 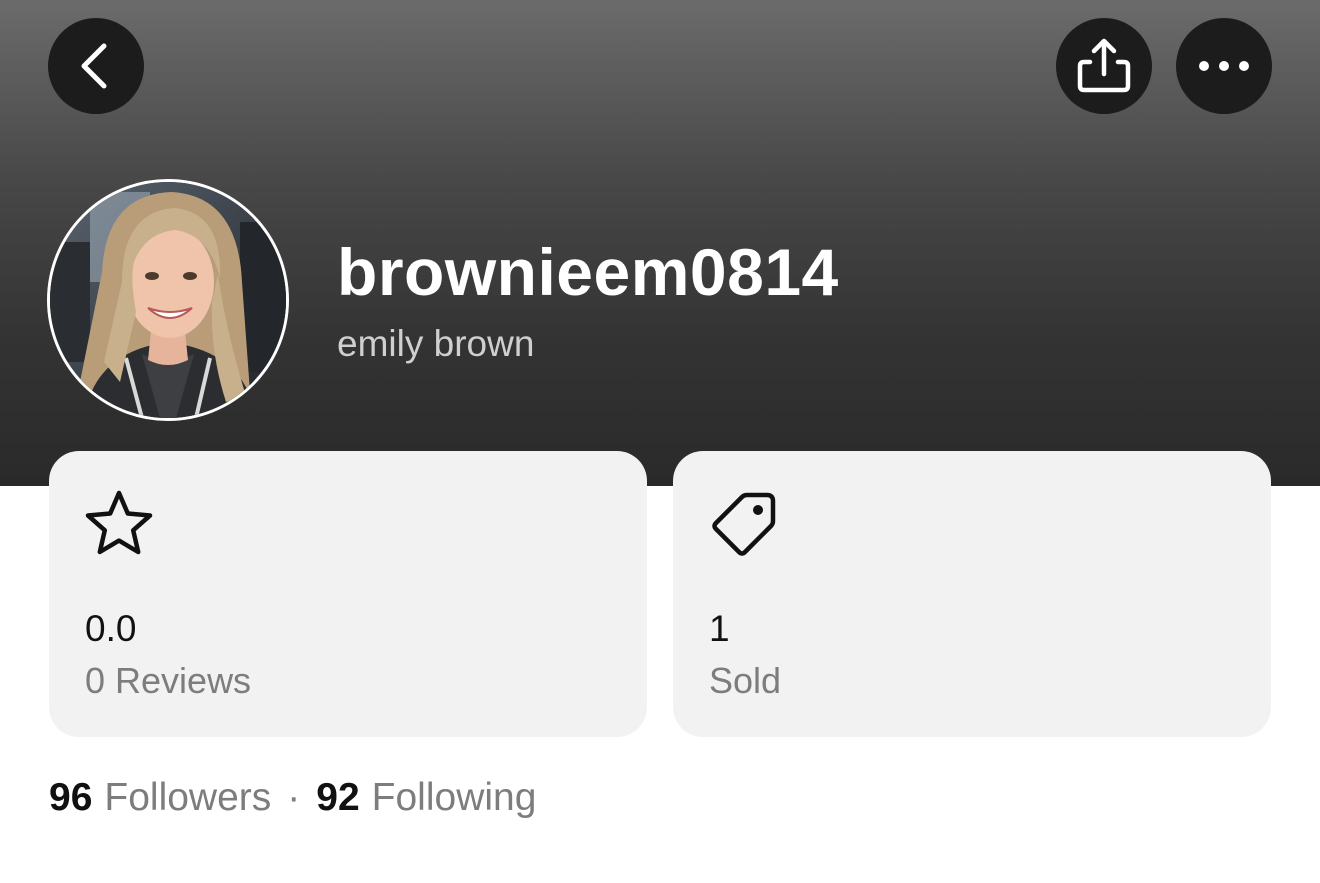 I want to click on rating-value: 0.0, so click(x=111, y=628).